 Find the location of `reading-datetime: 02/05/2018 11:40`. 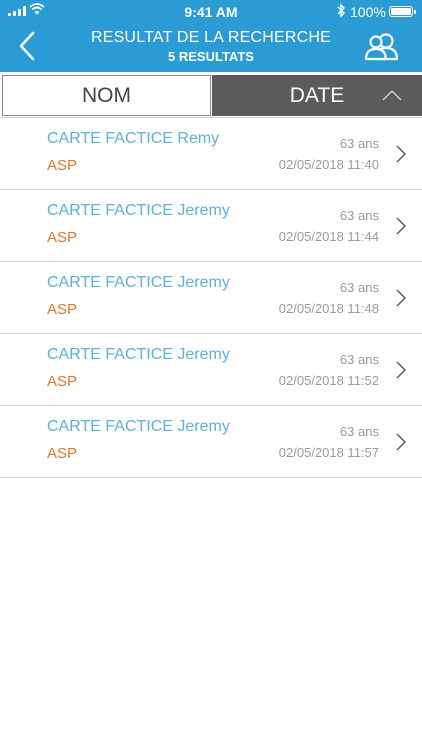

reading-datetime: 02/05/2018 11:40 is located at coordinates (328, 164).